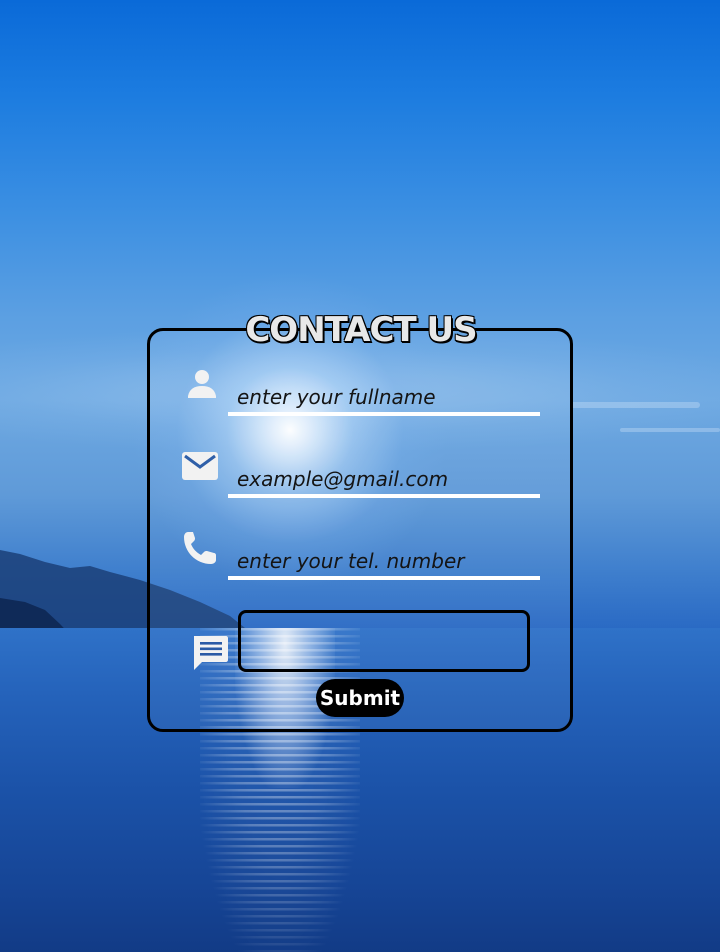  Describe the element at coordinates (336, 397) in the screenshot. I see `fullname-placeholder: enter your fullname` at that location.